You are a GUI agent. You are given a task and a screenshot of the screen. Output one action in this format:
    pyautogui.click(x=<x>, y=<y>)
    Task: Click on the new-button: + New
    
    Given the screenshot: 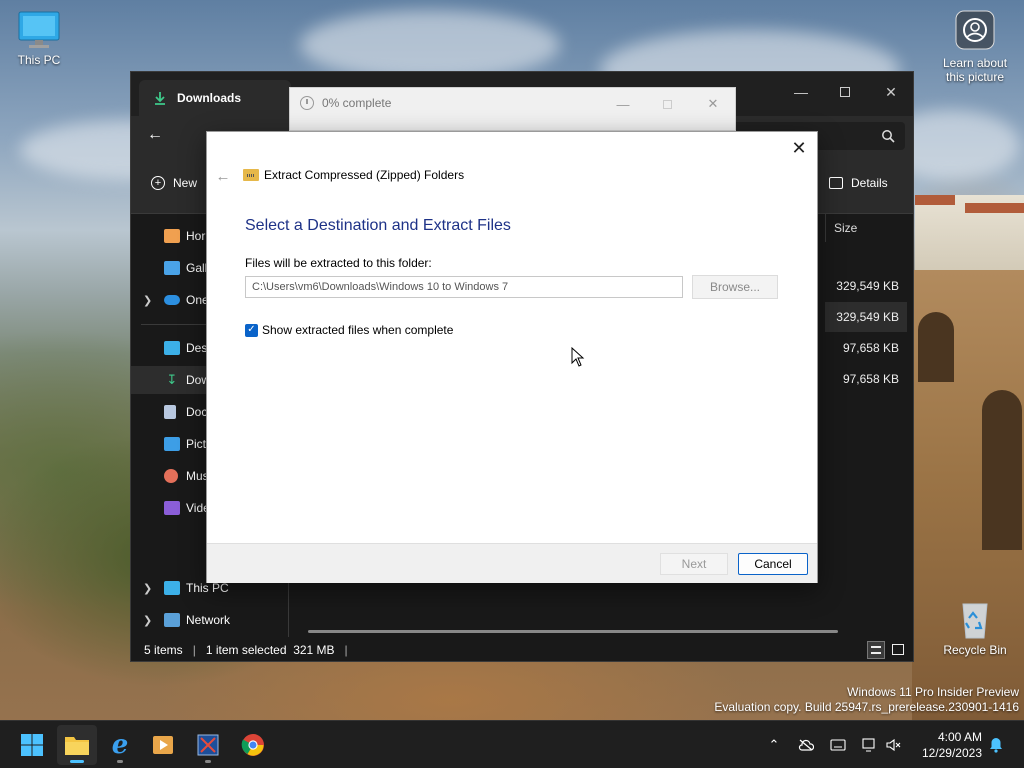 What is the action you would take?
    pyautogui.click(x=174, y=183)
    